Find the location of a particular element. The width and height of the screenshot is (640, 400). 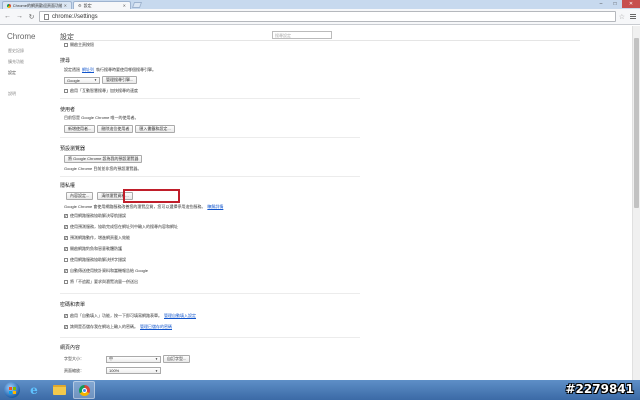

sidebar-item-extensions: 擴充功能 is located at coordinates (16, 62).